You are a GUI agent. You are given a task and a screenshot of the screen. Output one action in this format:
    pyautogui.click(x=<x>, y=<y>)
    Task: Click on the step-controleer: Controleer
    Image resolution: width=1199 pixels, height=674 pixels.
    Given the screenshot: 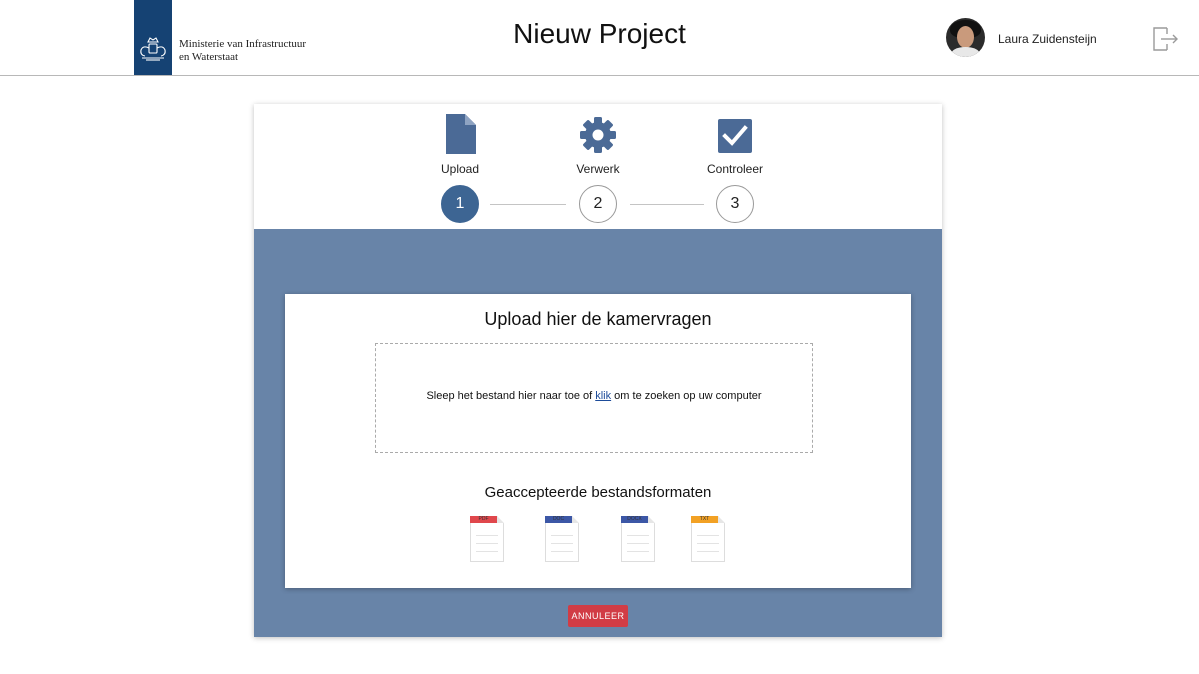 What is the action you would take?
    pyautogui.click(x=735, y=145)
    